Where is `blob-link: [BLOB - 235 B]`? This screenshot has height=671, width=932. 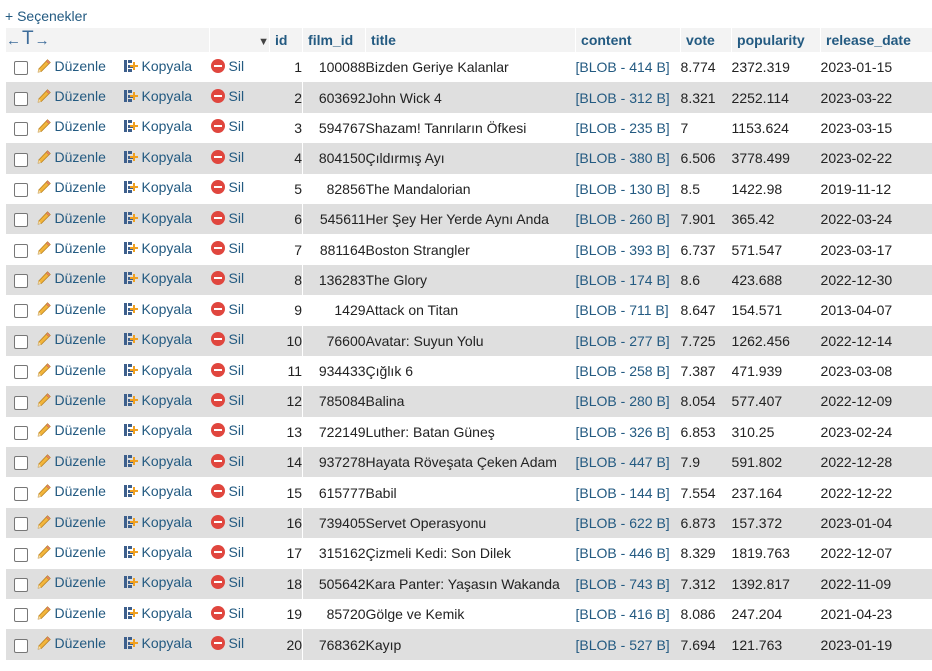
blob-link: [BLOB - 235 B] is located at coordinates (623, 128).